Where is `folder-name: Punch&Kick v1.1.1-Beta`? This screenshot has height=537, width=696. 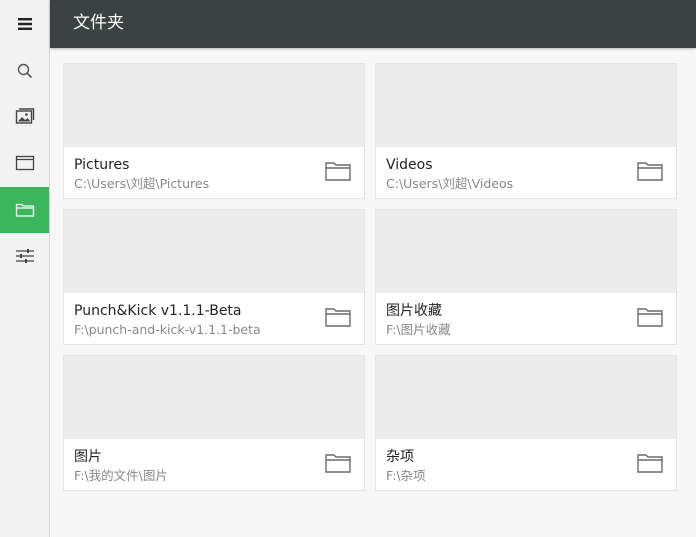
folder-name: Punch&Kick v1.1.1-Beta is located at coordinates (158, 311).